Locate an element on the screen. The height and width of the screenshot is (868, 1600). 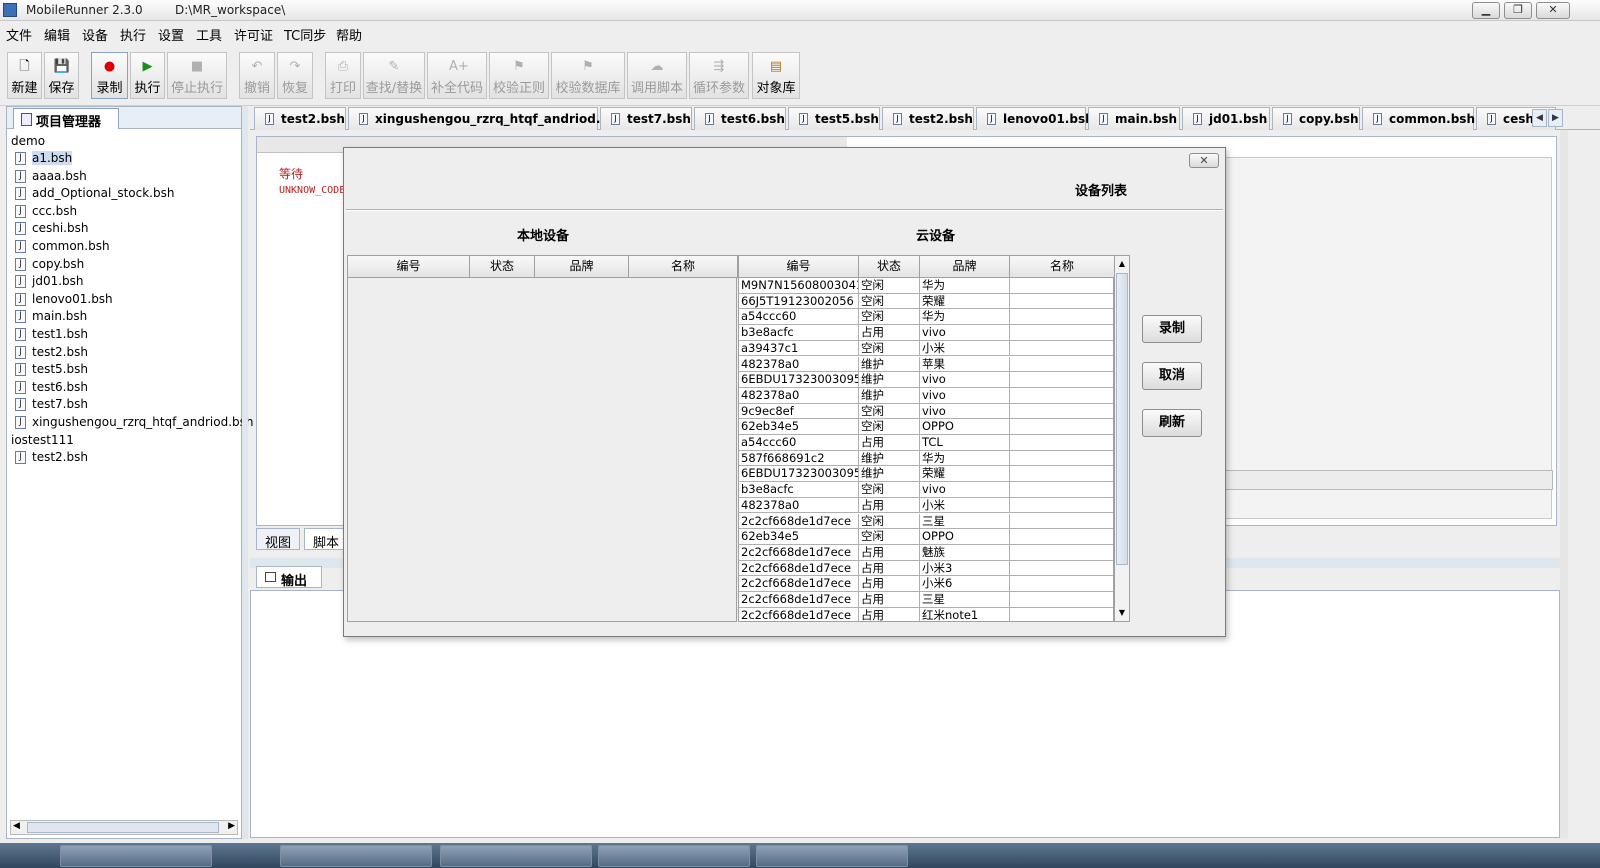
cloud-device-row: 66J5T19123002056 空闲 荣耀 is located at coordinates (926, 301).